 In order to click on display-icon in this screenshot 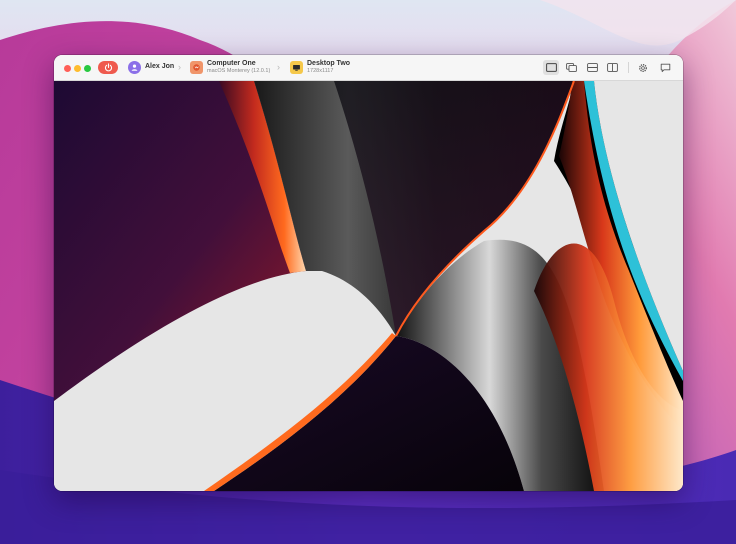, I will do `click(296, 67)`.